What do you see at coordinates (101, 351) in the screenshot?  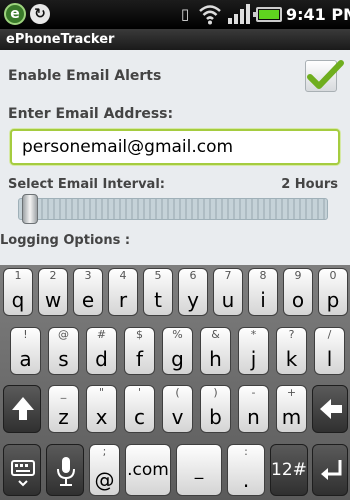 I see `key-d: # d` at bounding box center [101, 351].